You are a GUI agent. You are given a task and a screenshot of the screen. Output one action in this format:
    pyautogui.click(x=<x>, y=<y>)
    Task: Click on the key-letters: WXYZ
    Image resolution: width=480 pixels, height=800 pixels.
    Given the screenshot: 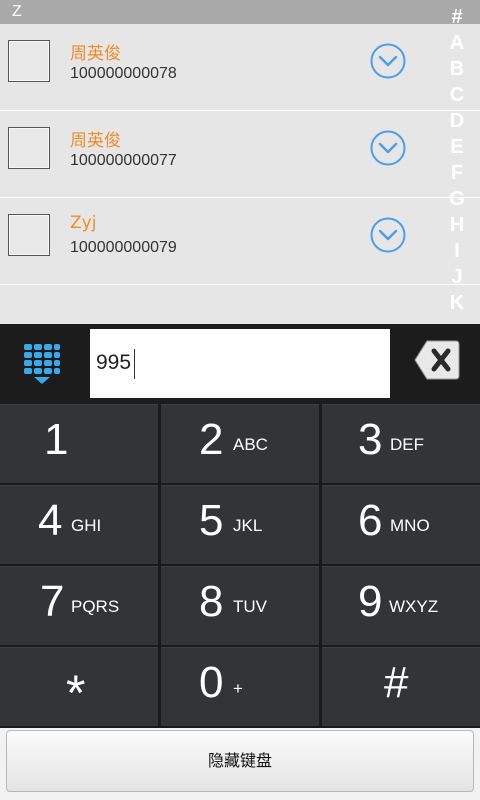 What is the action you would take?
    pyautogui.click(x=414, y=606)
    